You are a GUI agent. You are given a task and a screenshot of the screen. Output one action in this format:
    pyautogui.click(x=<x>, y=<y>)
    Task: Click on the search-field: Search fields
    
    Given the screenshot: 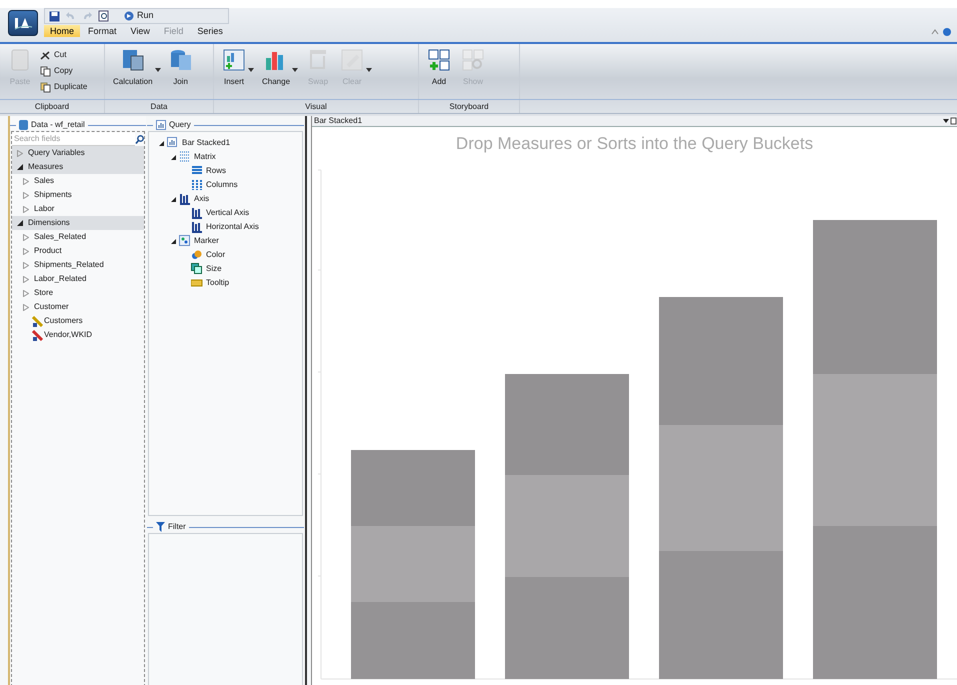 What is the action you would take?
    pyautogui.click(x=73, y=139)
    